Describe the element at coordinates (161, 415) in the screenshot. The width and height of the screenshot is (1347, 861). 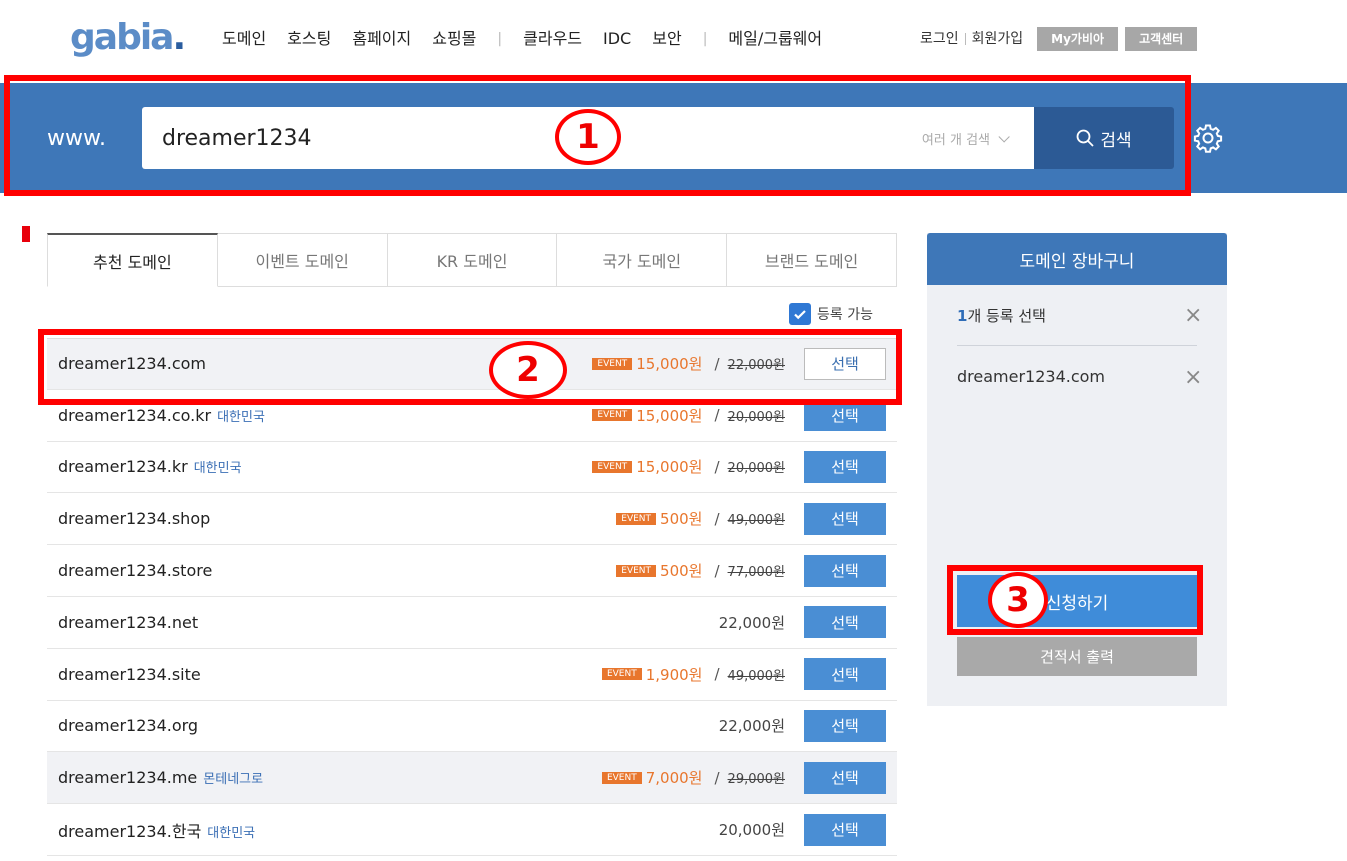
I see `domain-name: dreamer1234.co.kr 대한민국` at that location.